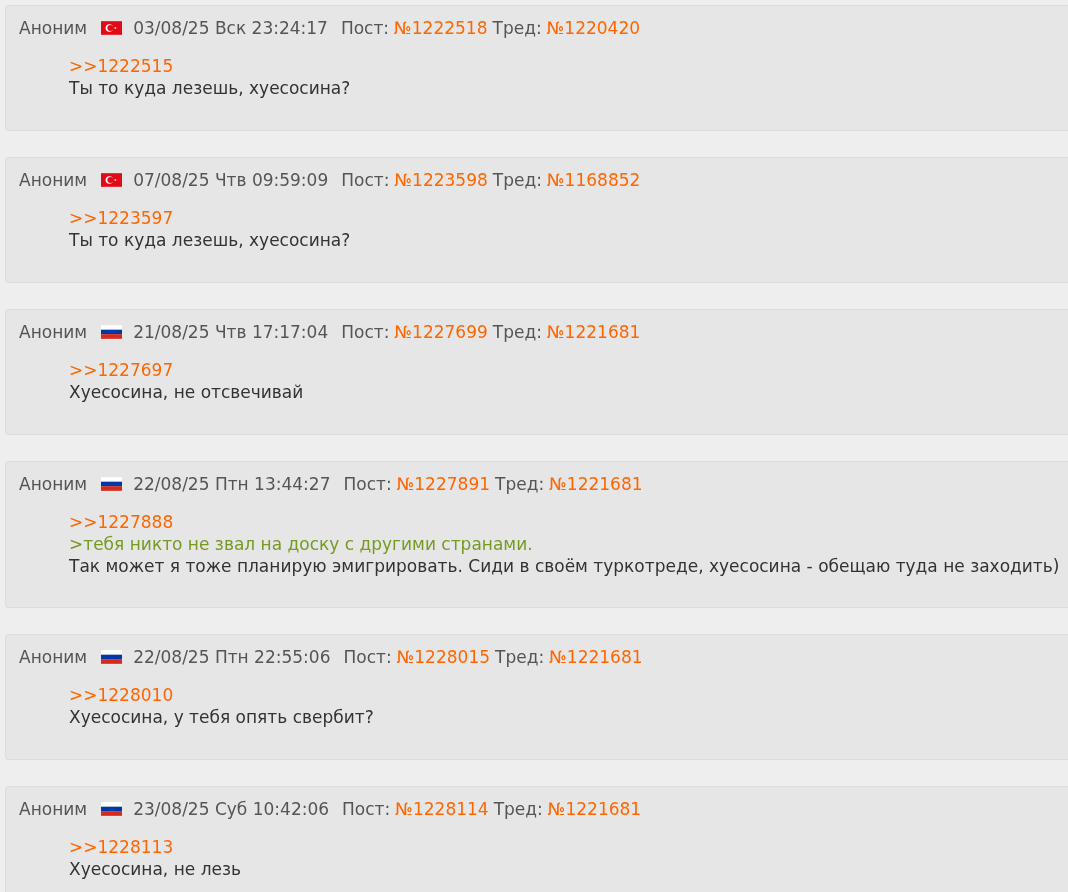 This screenshot has height=892, width=1068. What do you see at coordinates (593, 28) in the screenshot?
I see `thread-number-link: №1220420` at bounding box center [593, 28].